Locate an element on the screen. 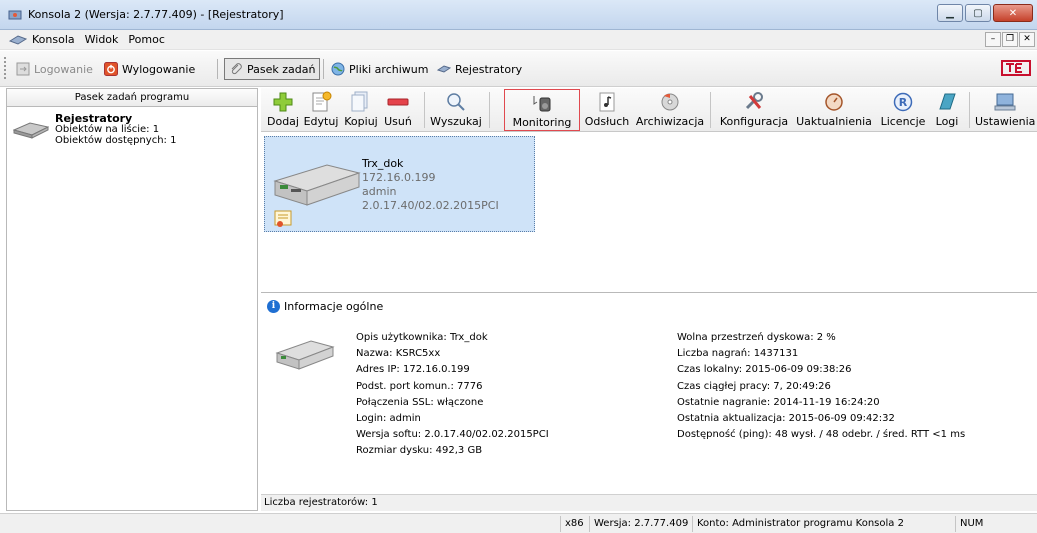  recorders-button: Rejestratory is located at coordinates (479, 69).